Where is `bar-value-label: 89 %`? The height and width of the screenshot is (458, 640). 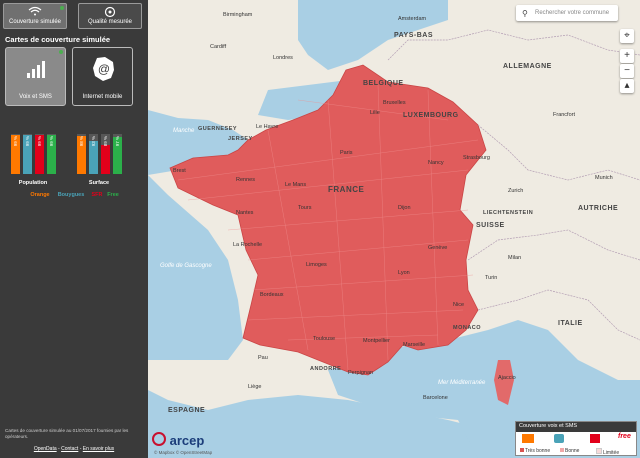 bar-value-label: 89 % is located at coordinates (105, 141).